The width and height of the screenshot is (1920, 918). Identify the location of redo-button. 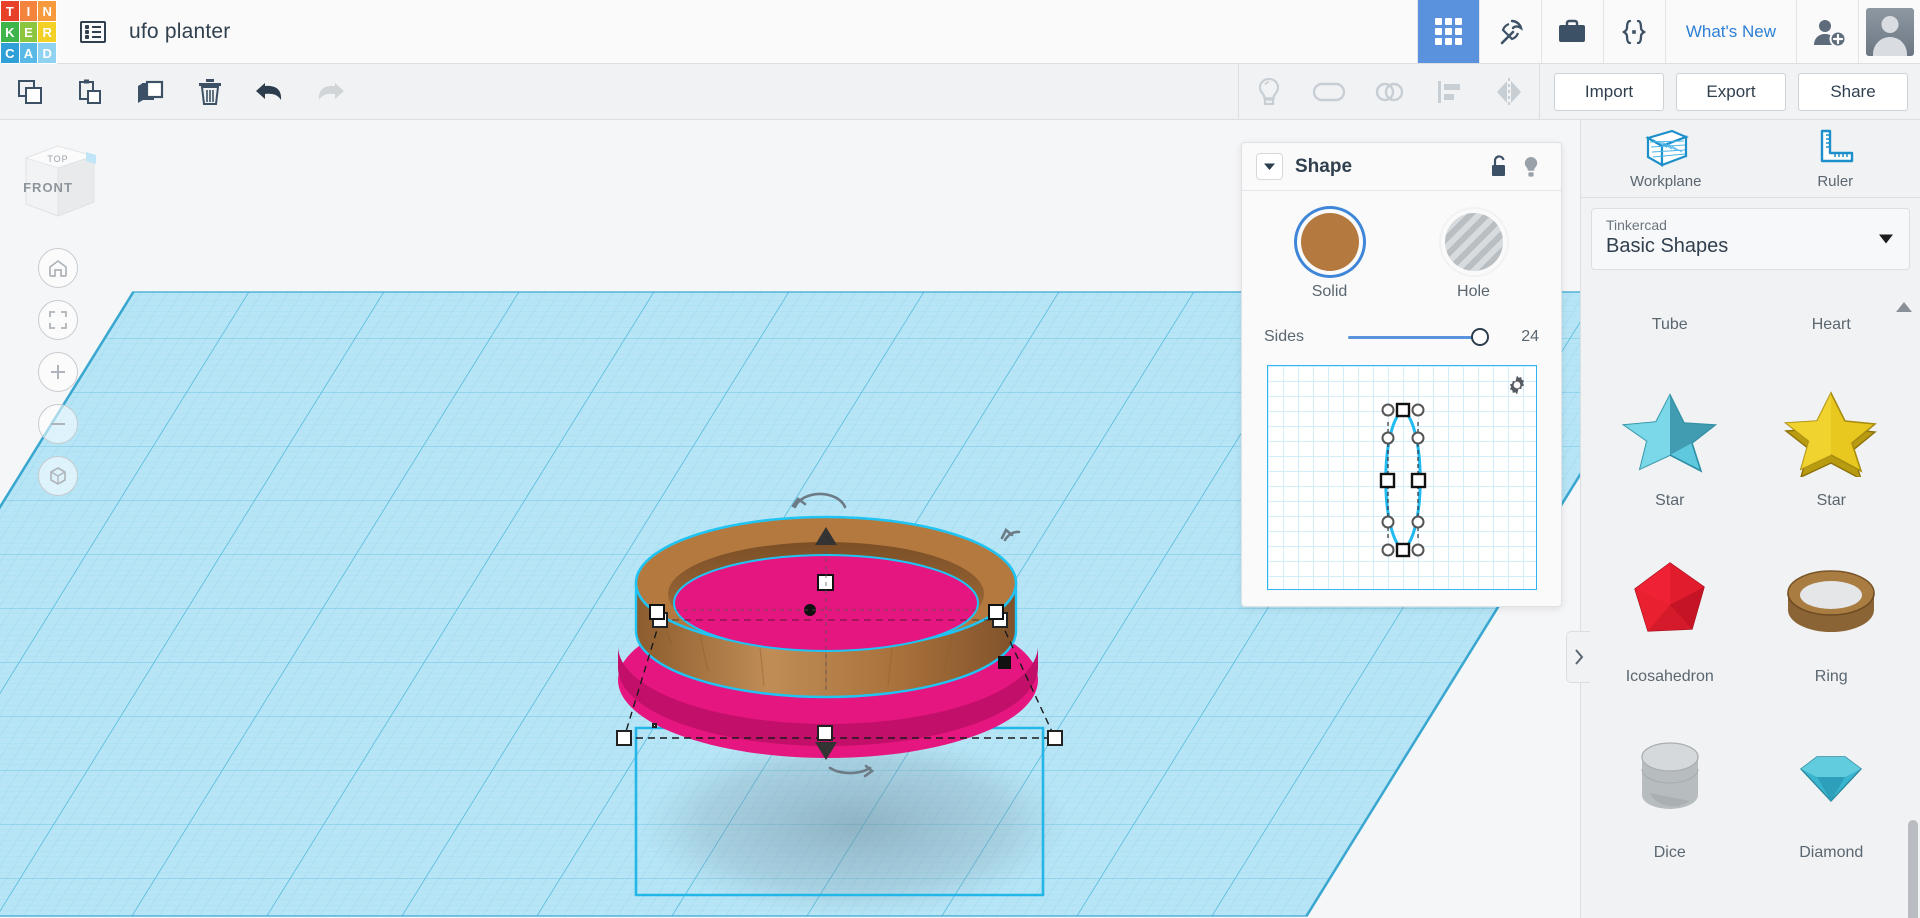
(330, 92).